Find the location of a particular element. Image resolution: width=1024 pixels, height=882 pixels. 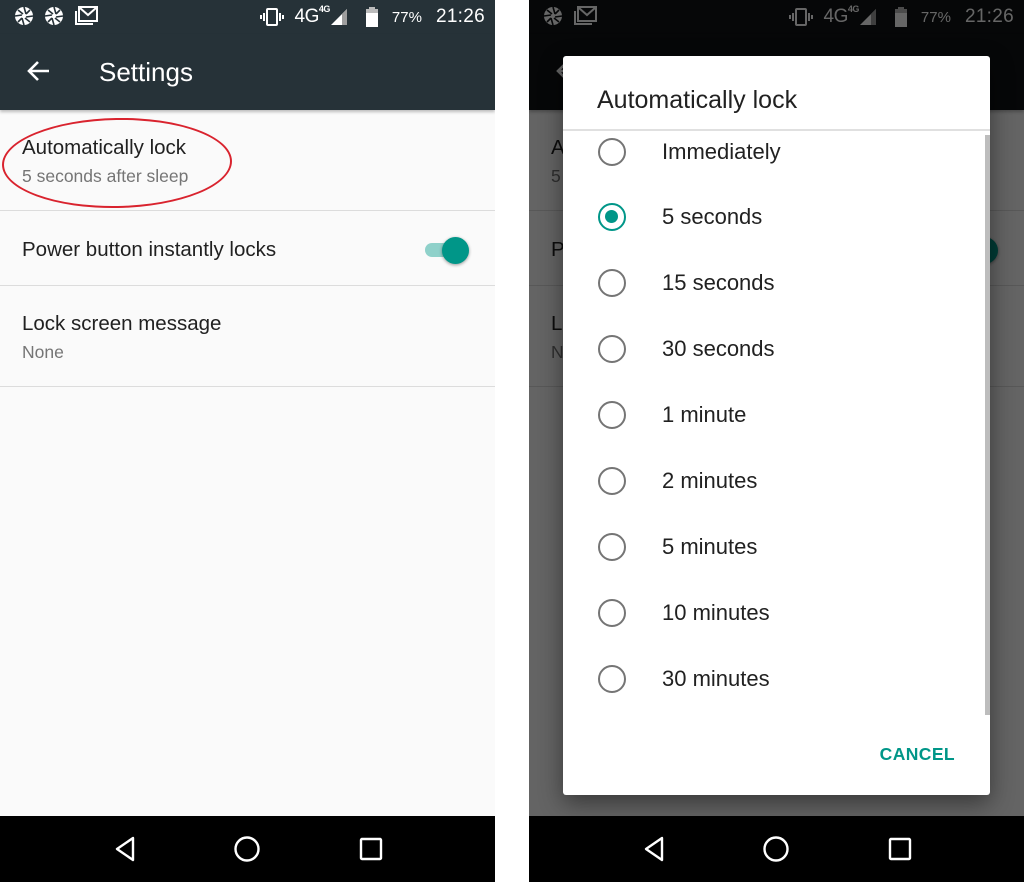

page-title: Settings is located at coordinates (146, 72).